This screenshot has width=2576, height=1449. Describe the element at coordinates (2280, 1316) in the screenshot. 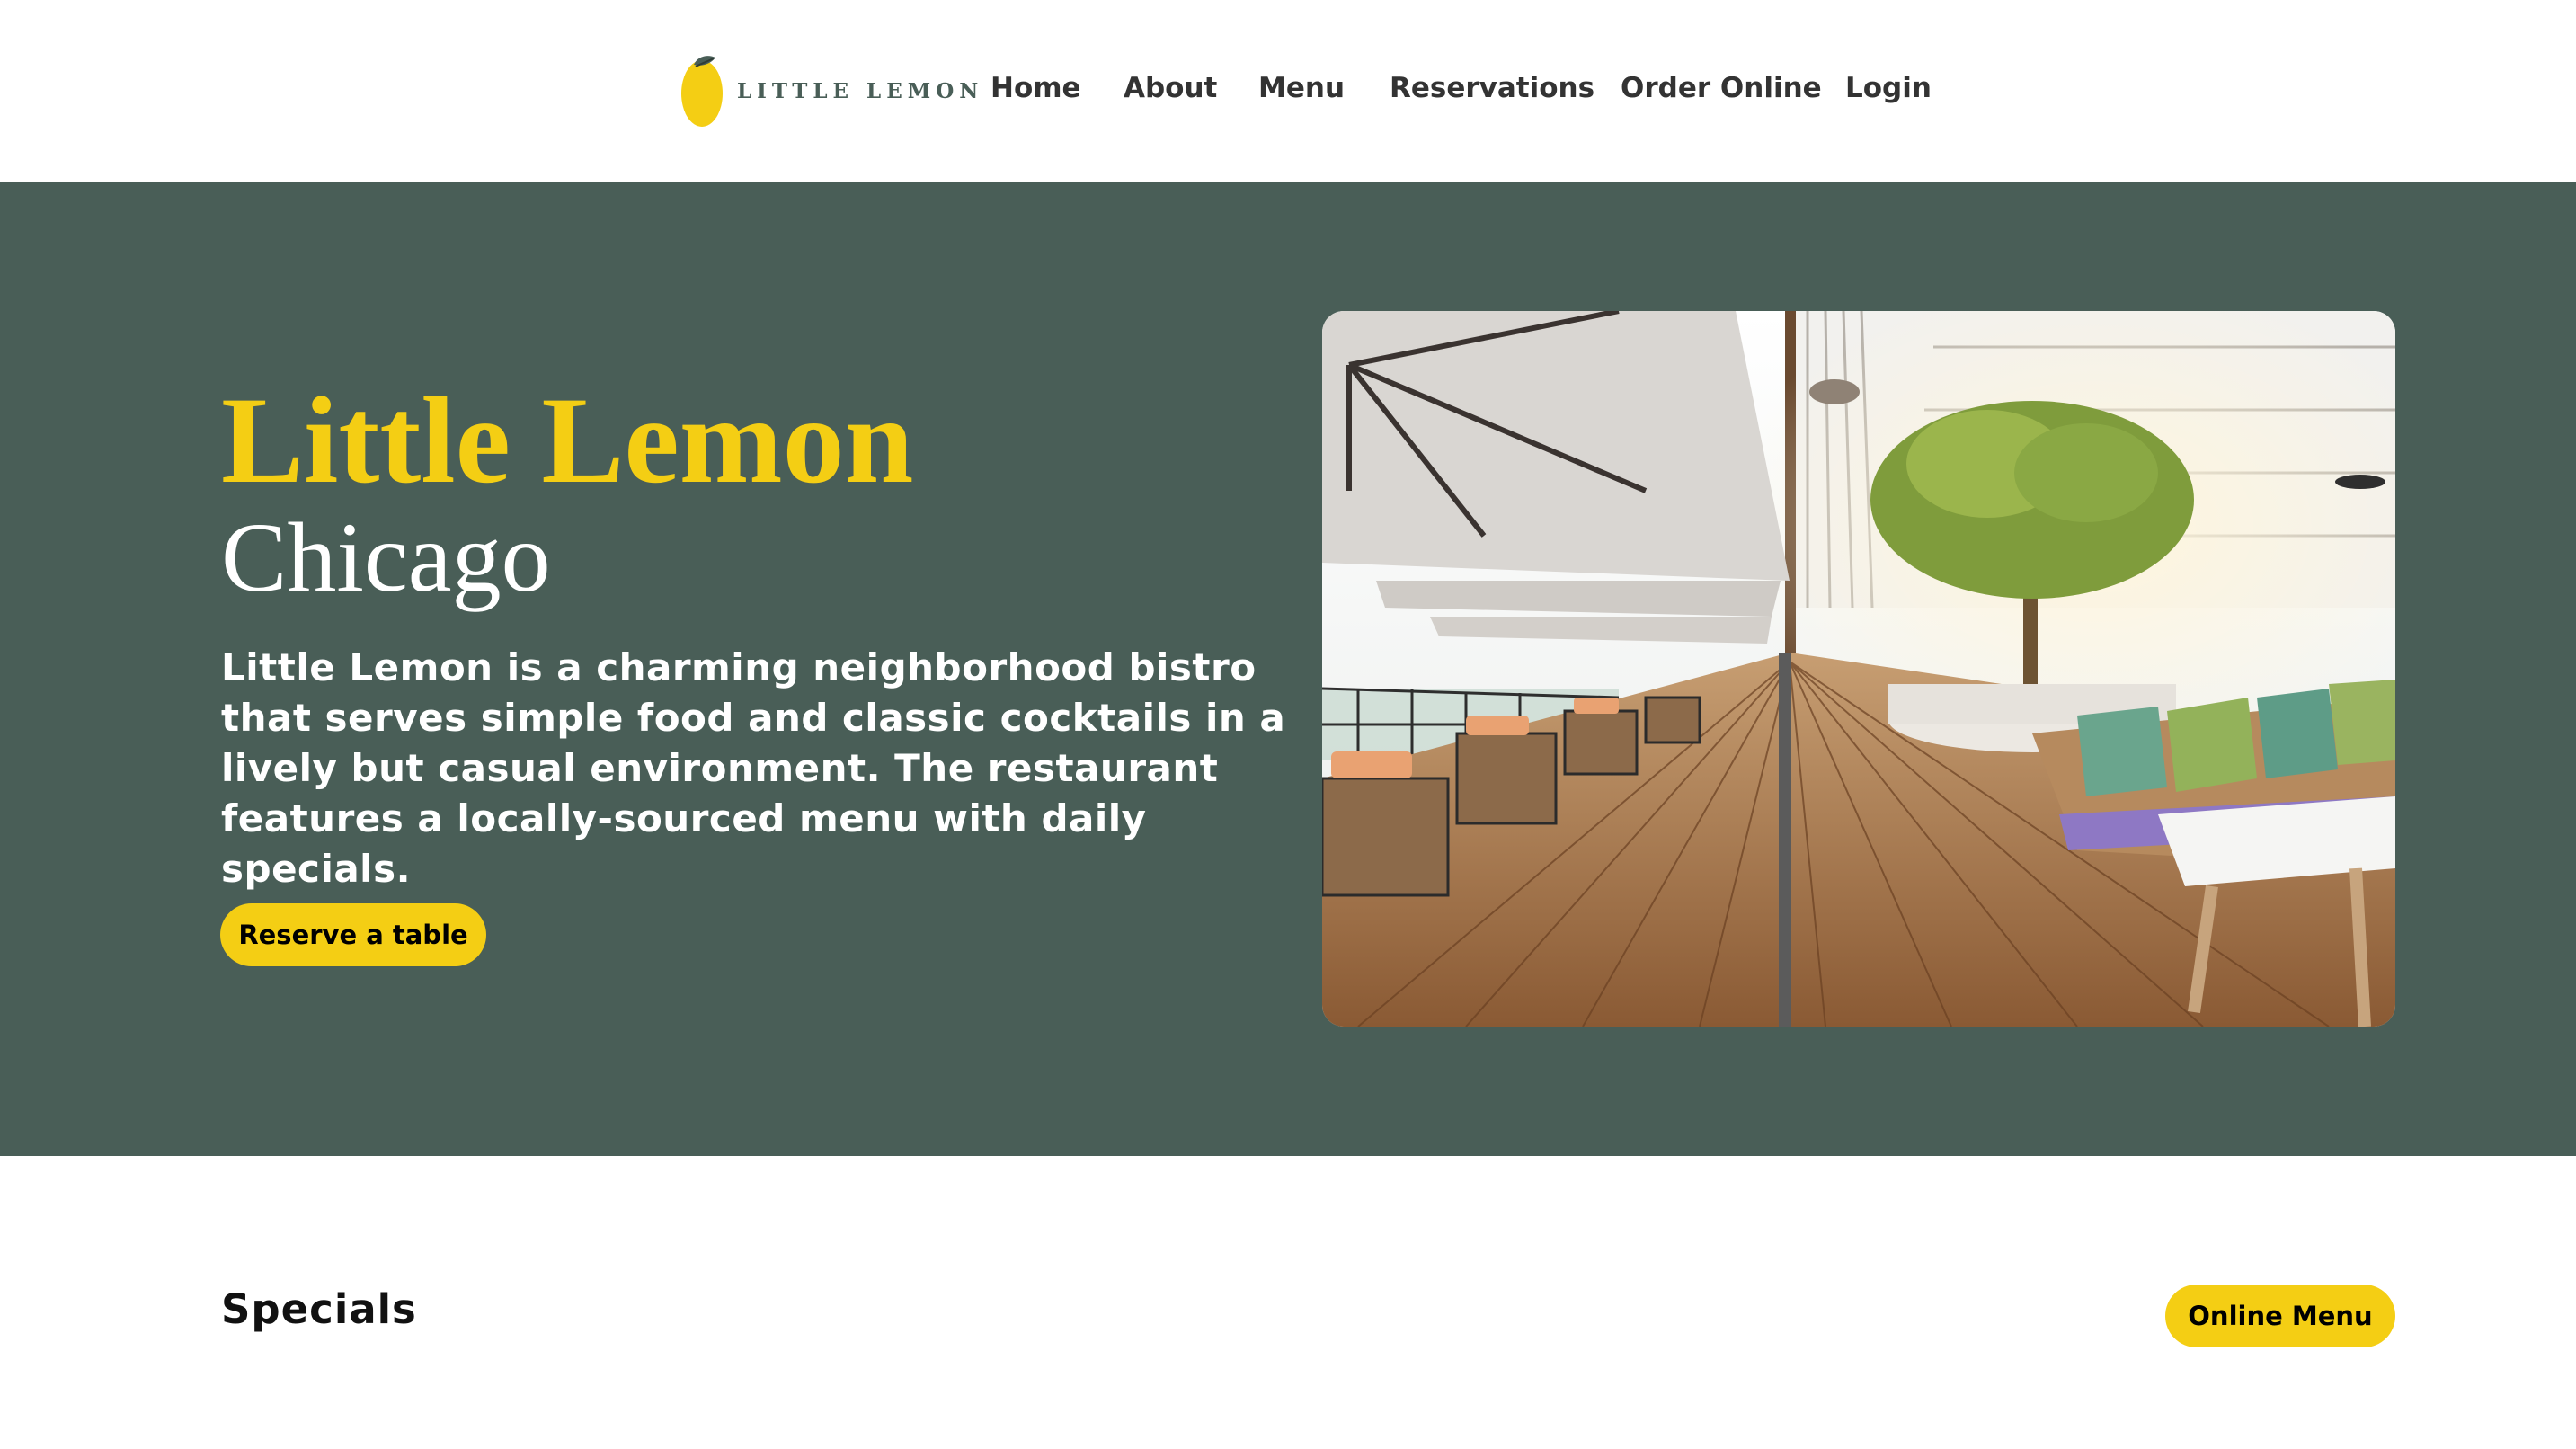

I see `online-menu-button: Online Menu` at that location.